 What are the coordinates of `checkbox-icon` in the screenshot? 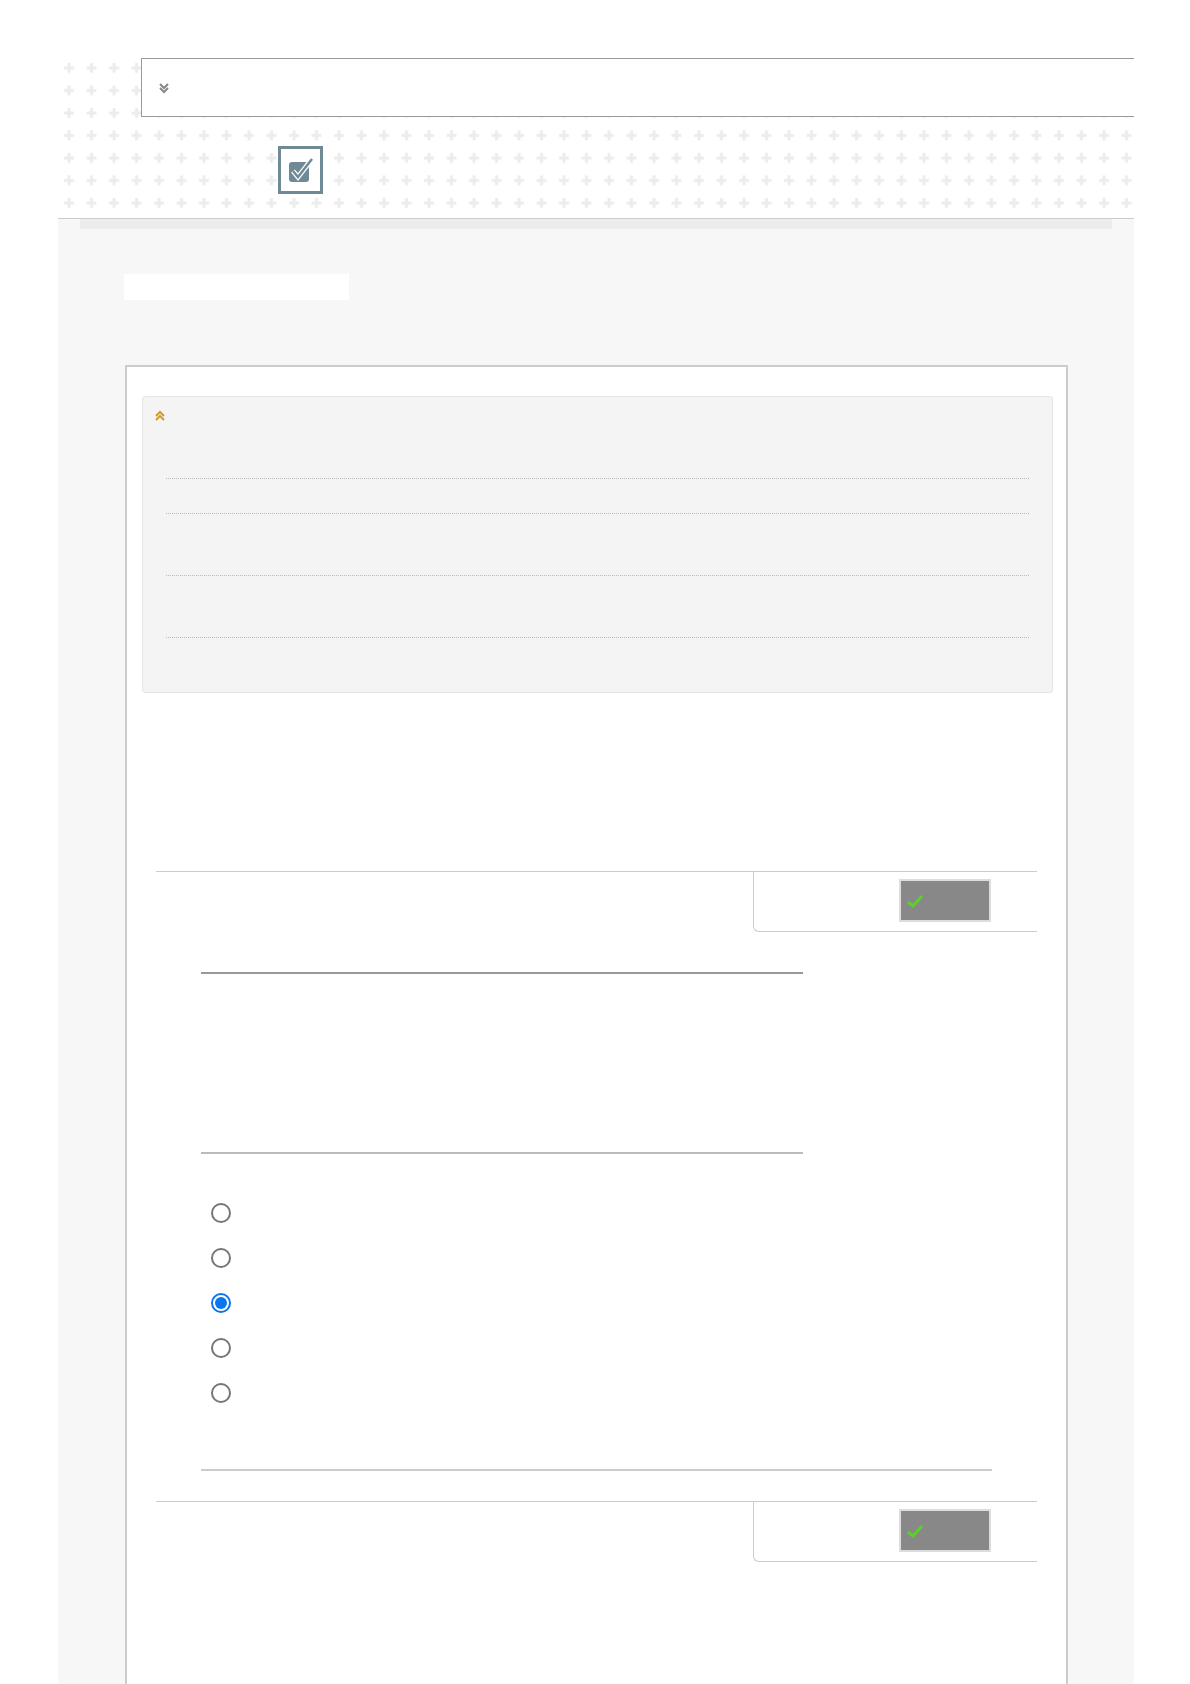 It's located at (300, 170).